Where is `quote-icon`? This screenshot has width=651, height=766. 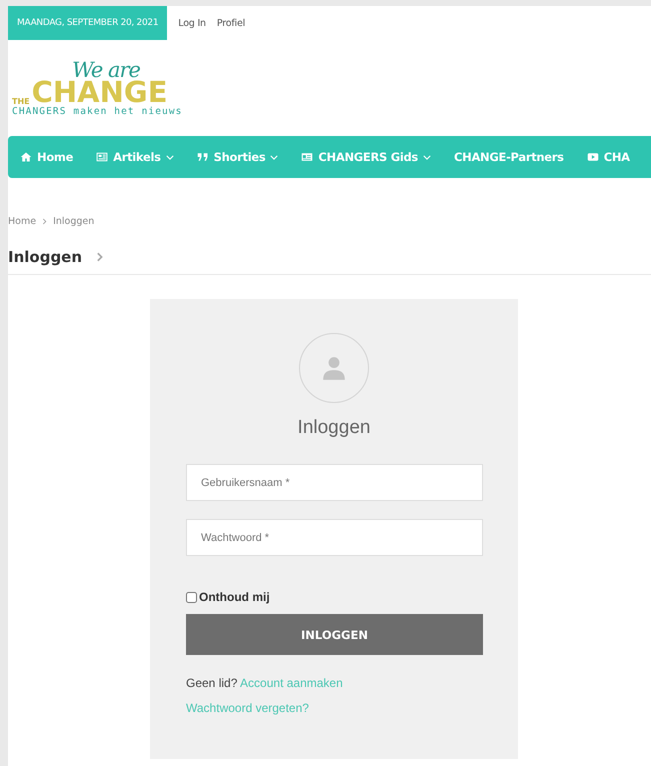 quote-icon is located at coordinates (202, 157).